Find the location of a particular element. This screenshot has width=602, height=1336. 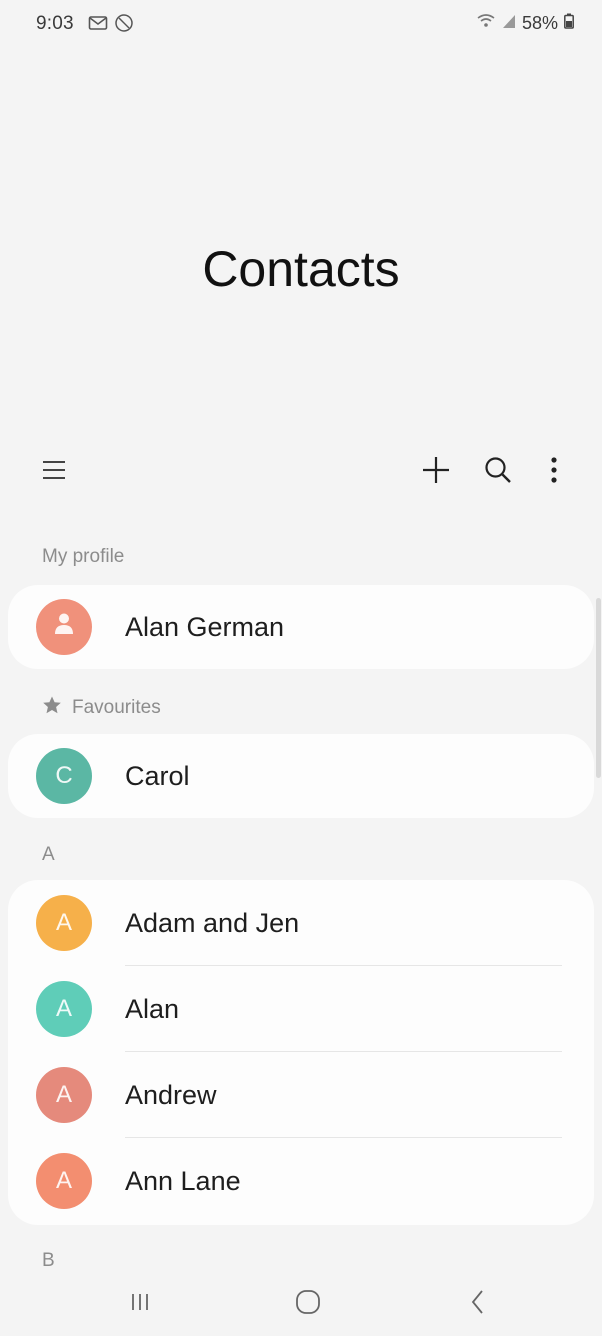

contact-name: Andrew is located at coordinates (171, 1094).